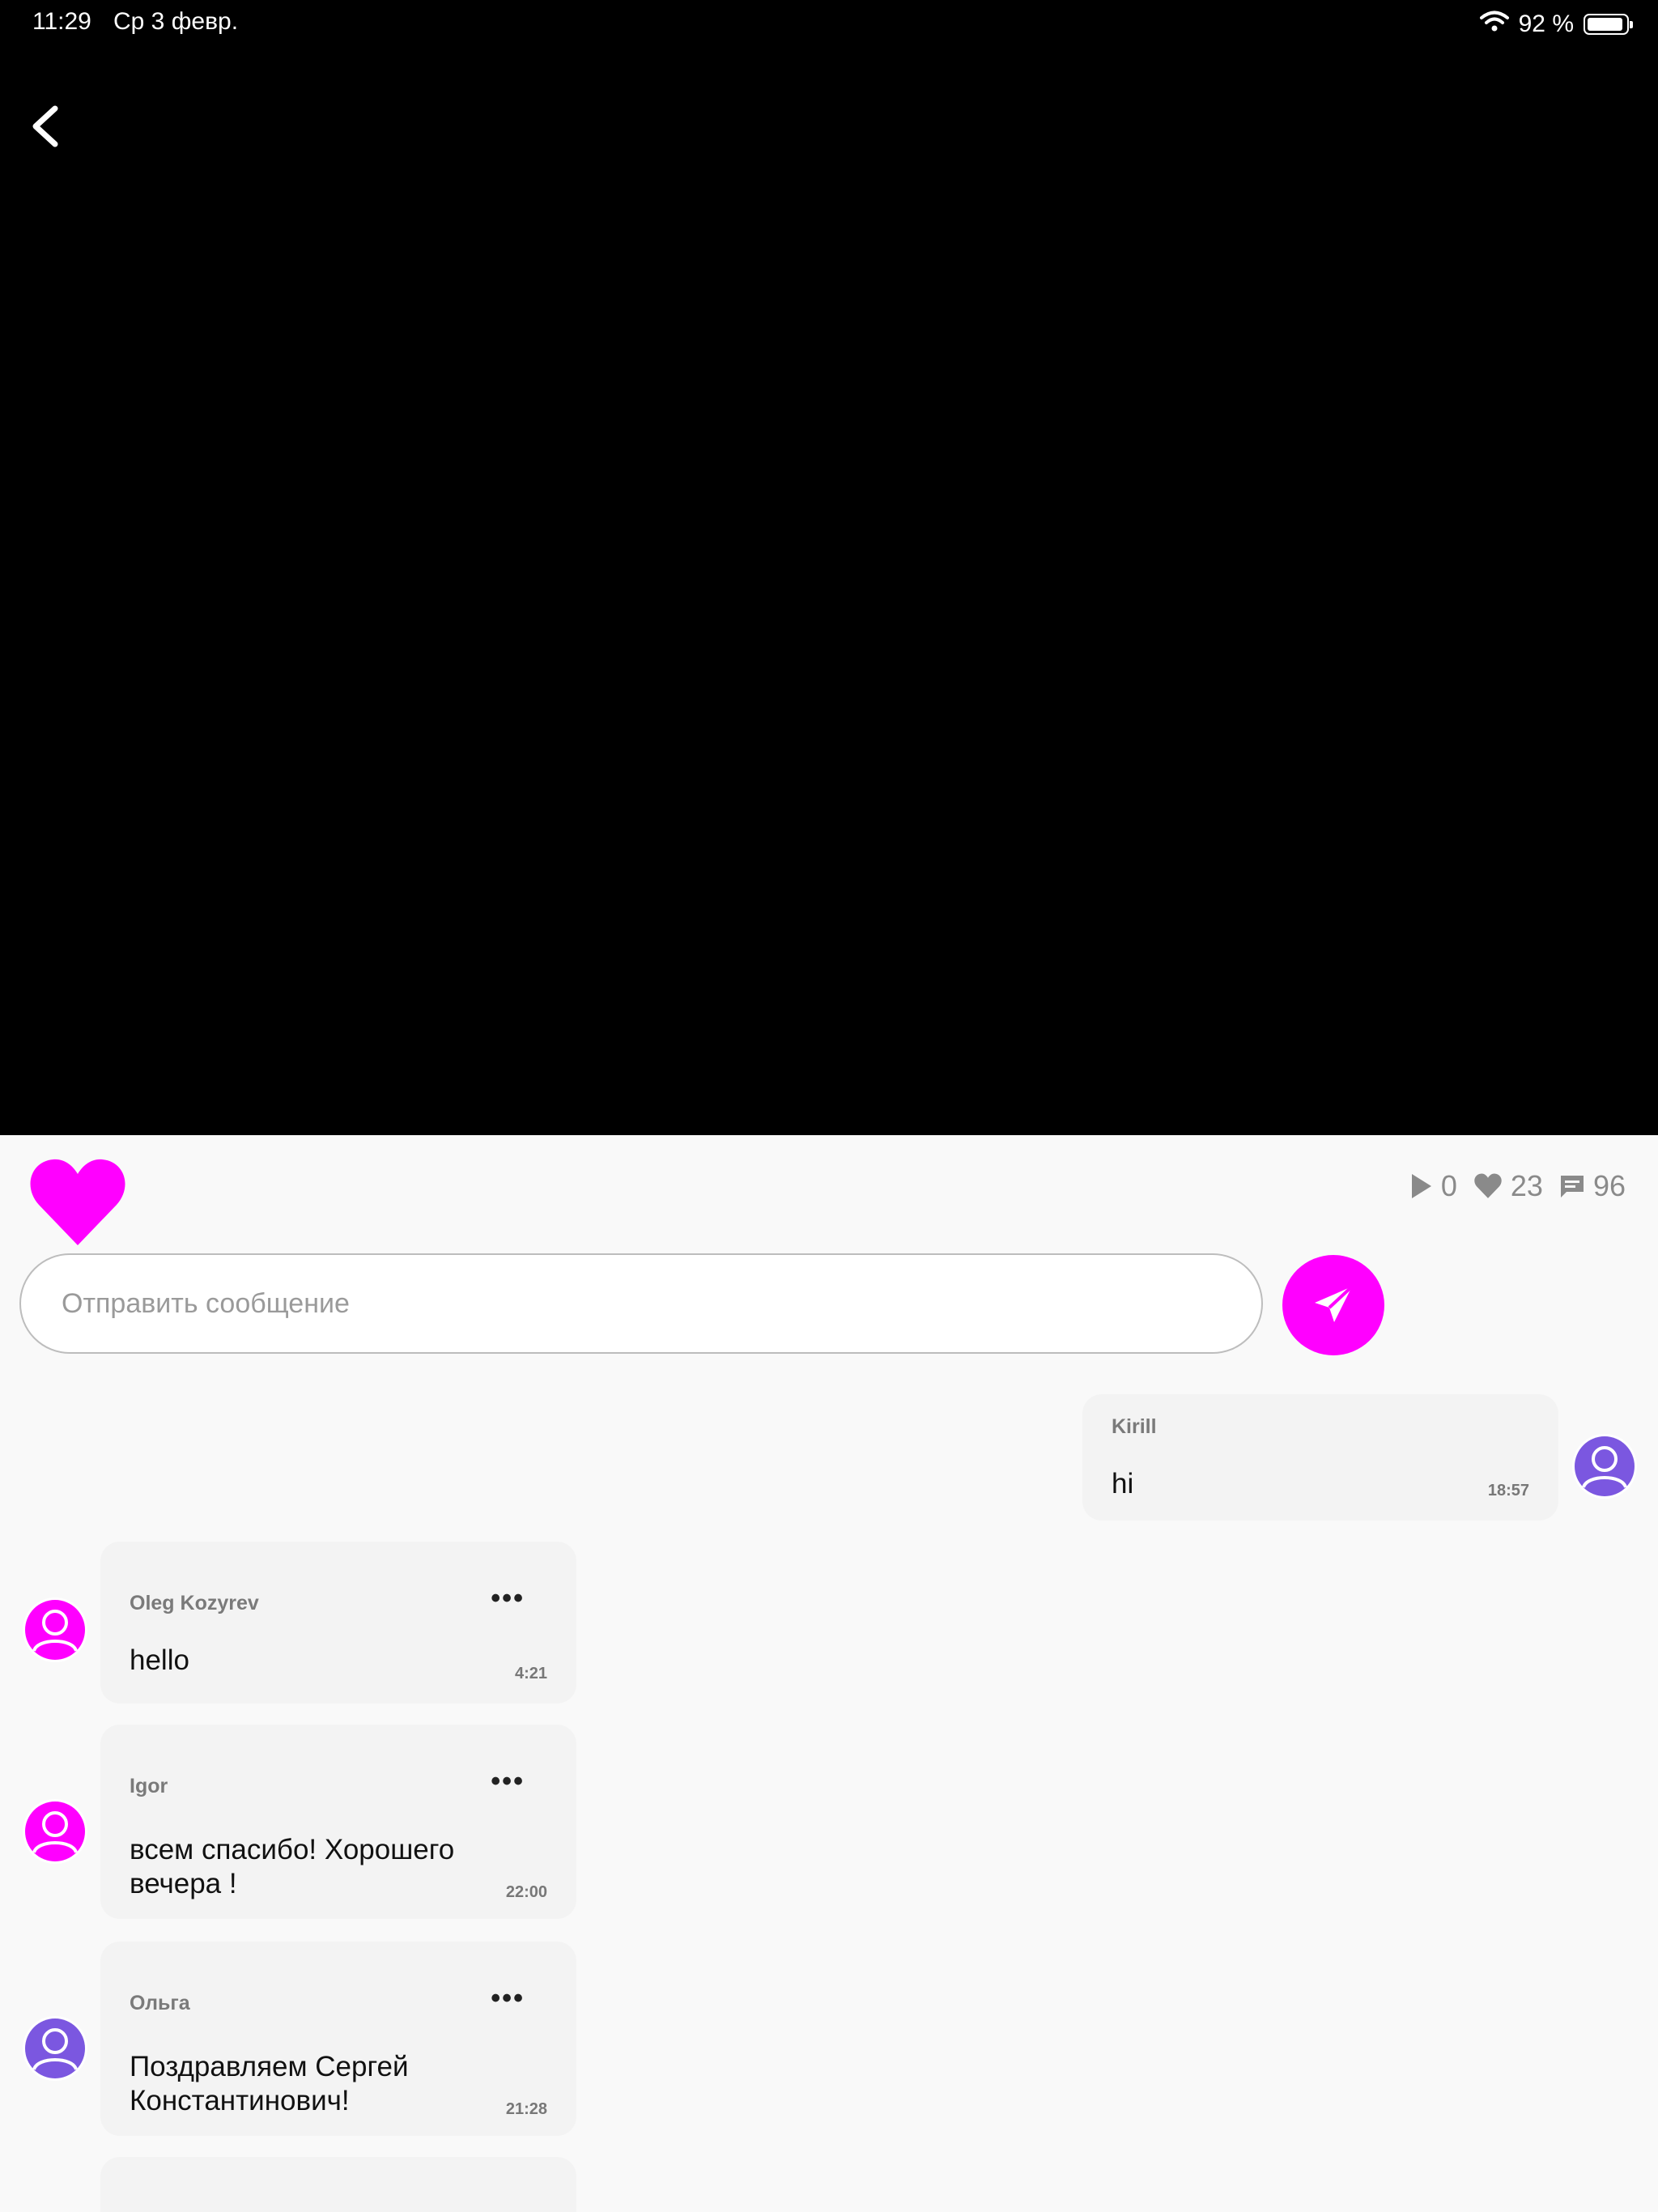 The image size is (1658, 2212). Describe the element at coordinates (160, 2003) in the screenshot. I see `message-author: Ольга` at that location.